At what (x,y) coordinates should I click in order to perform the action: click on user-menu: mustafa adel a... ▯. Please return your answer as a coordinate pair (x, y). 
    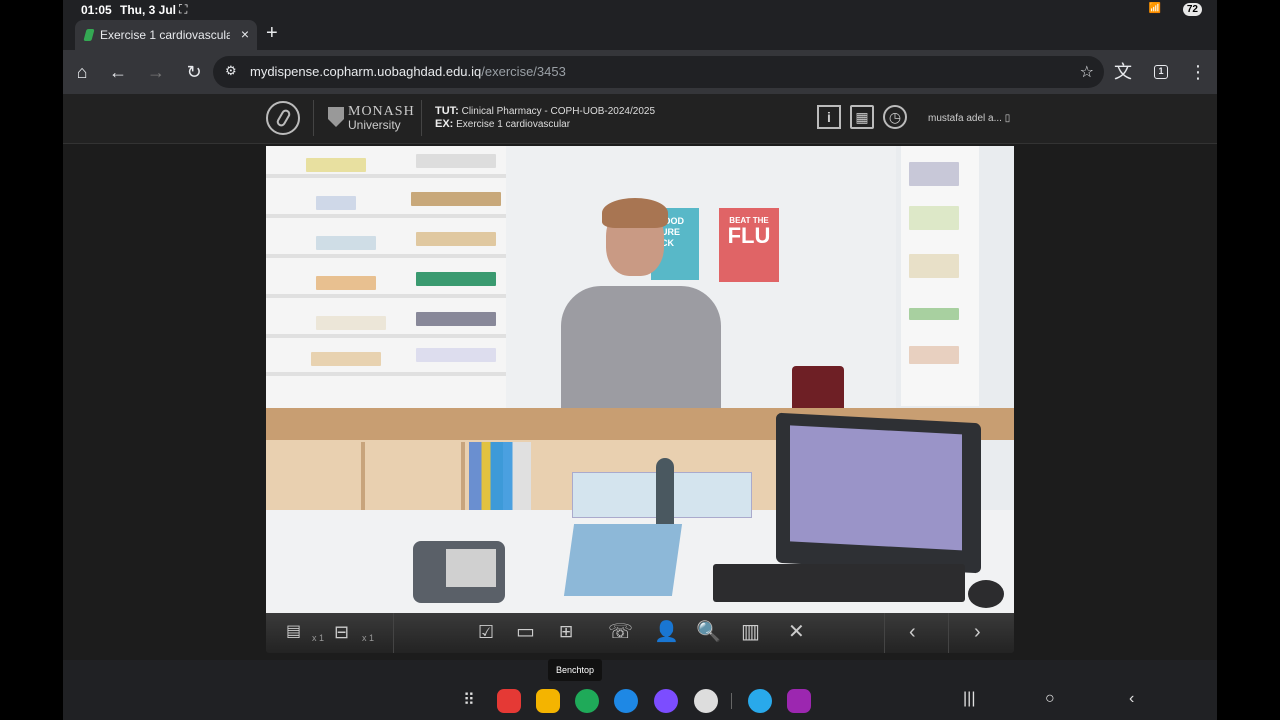
    Looking at the image, I should click on (969, 118).